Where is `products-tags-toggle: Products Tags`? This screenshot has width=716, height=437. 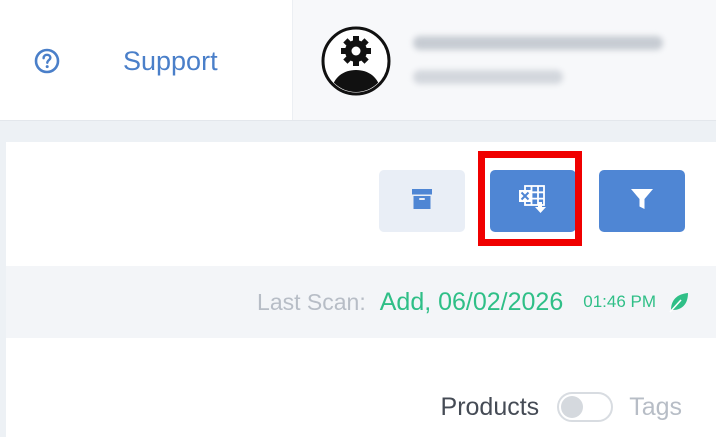
products-tags-toggle: Products Tags is located at coordinates (561, 407).